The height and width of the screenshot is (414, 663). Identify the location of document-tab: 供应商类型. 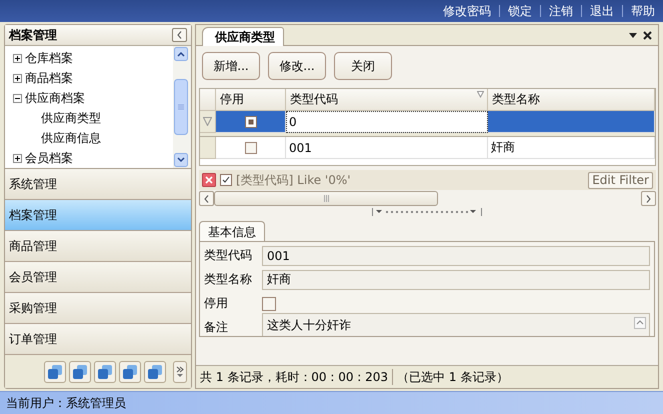
(243, 36).